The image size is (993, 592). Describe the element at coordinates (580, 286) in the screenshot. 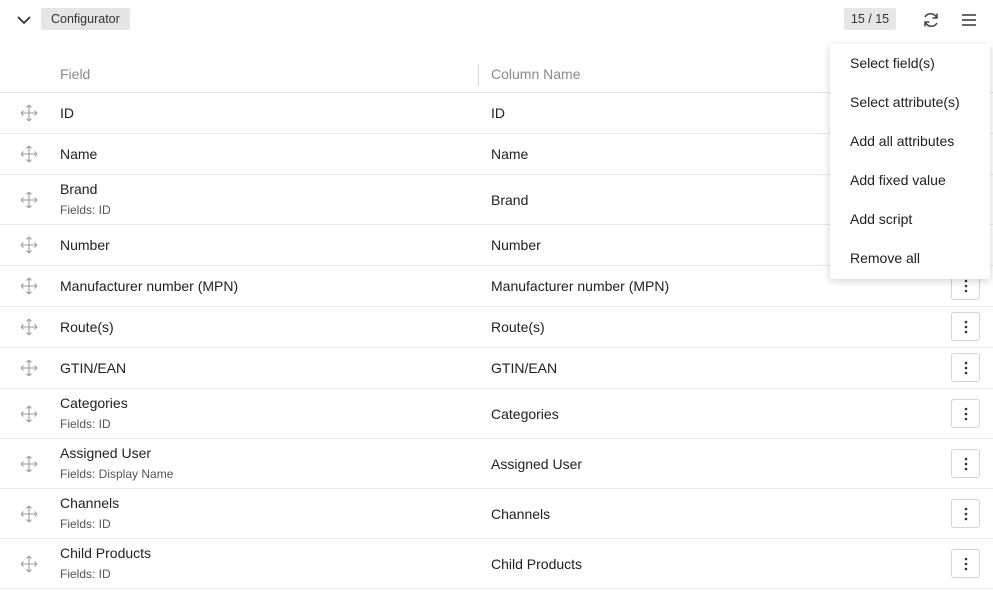

I see `column-name: Manufacturer number (MPN)` at that location.